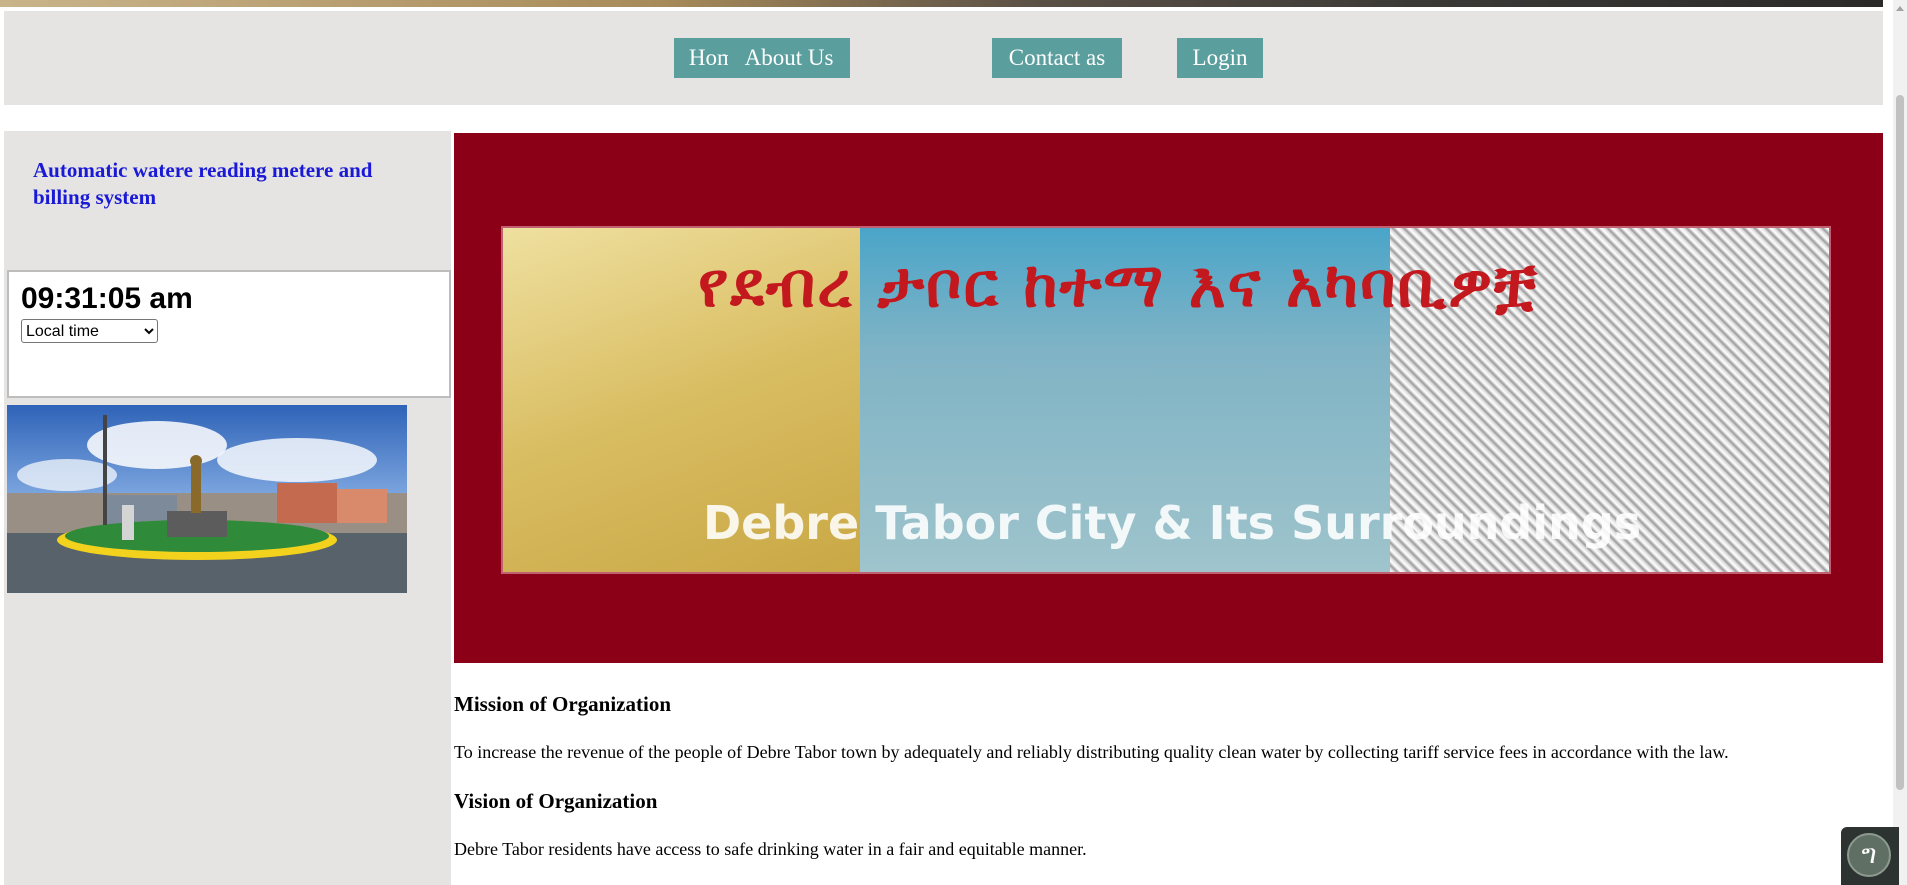  I want to click on banner-caption: Debre Tabor City & Its Surroundings, so click(1172, 523).